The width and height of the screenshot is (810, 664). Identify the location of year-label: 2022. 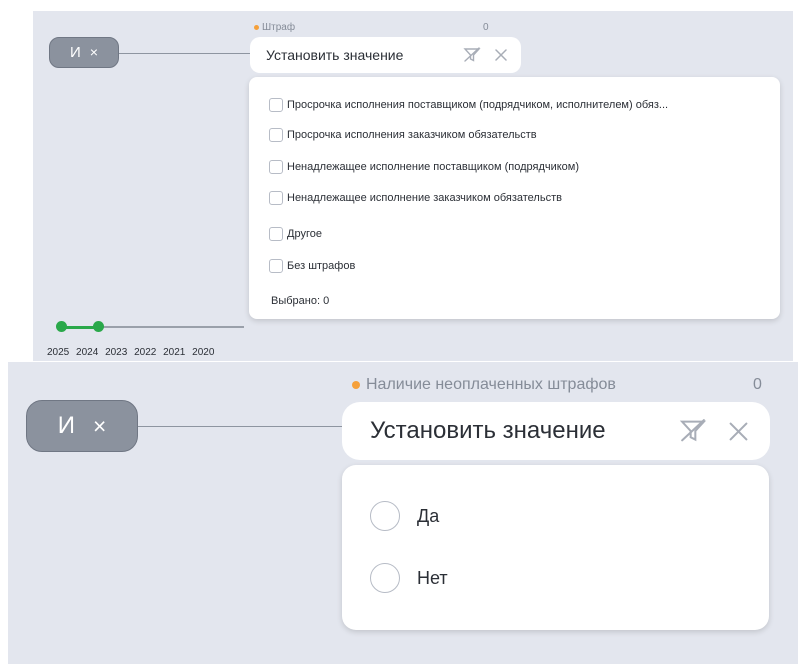
(145, 352).